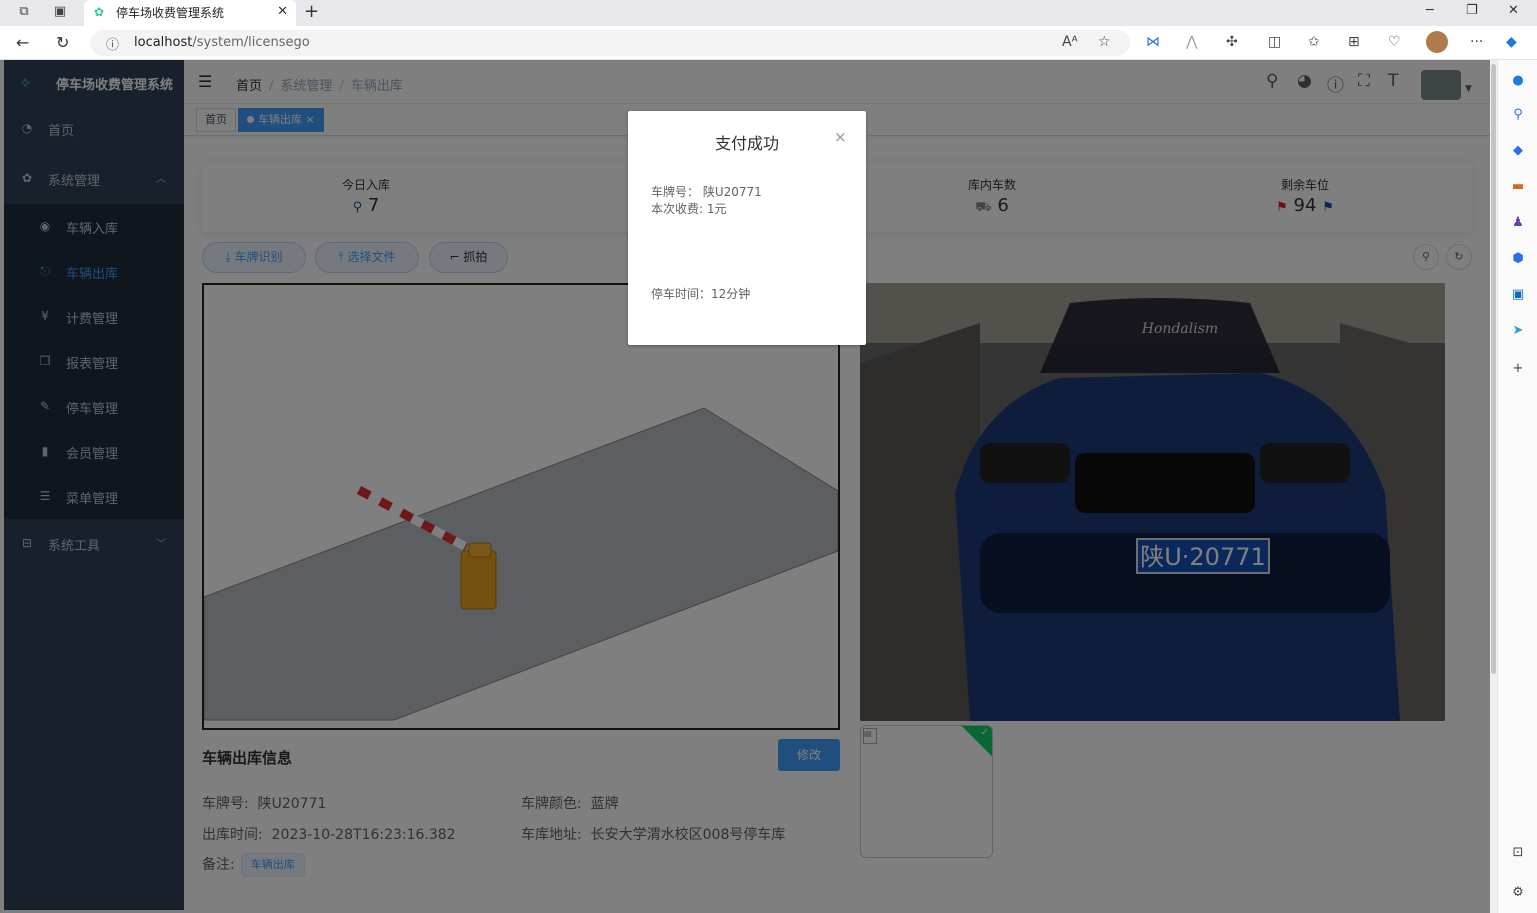 Image resolution: width=1537 pixels, height=913 pixels. Describe the element at coordinates (840, 137) in the screenshot. I see `dialog-close-icon: ×` at that location.